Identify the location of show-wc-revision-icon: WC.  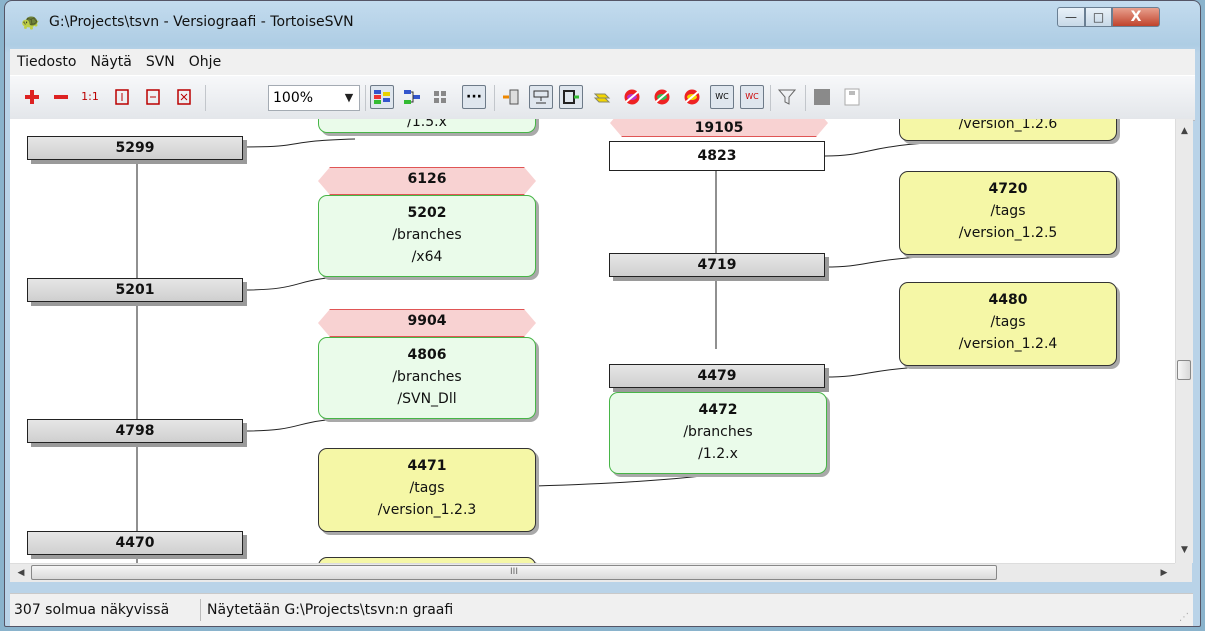
(722, 97).